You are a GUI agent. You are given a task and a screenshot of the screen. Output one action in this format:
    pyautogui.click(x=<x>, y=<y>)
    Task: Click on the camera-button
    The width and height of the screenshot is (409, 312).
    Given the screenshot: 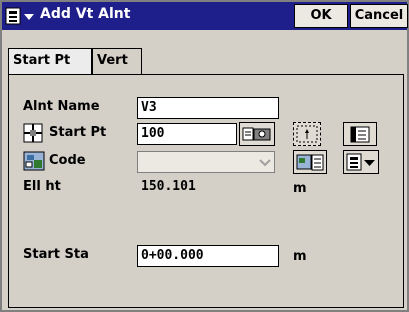 What is the action you would take?
    pyautogui.click(x=257, y=134)
    